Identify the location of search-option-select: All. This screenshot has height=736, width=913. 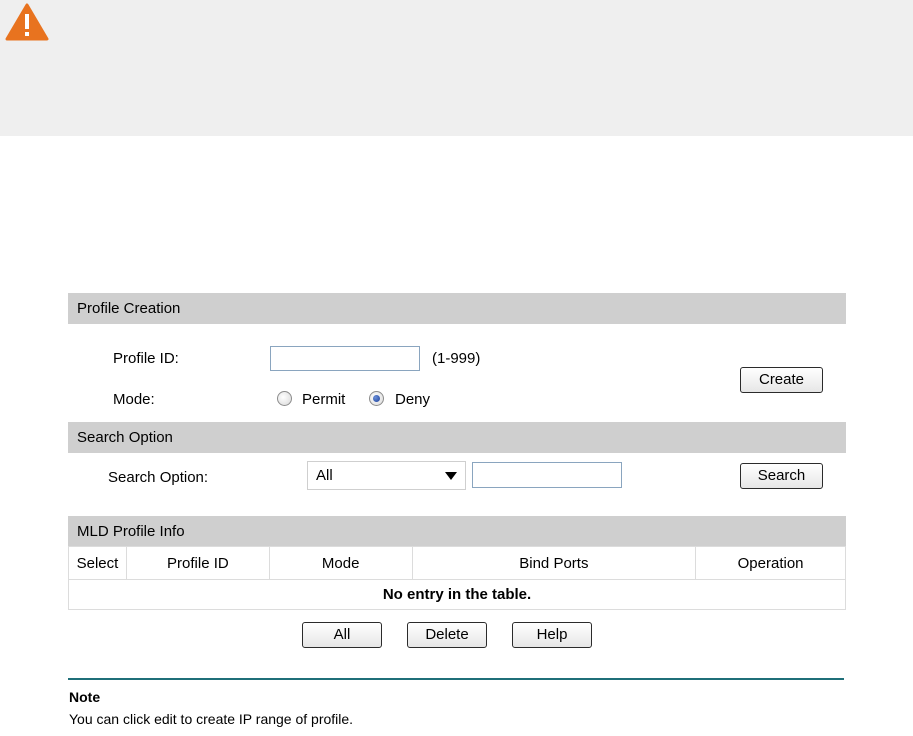
(386, 475).